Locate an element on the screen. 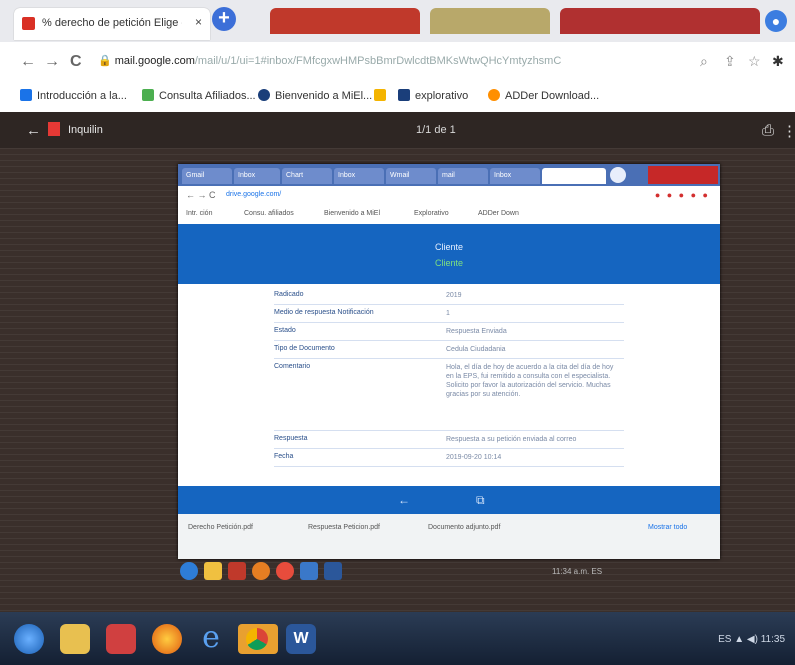  internet-explorer-icon is located at coordinates (309, 571).